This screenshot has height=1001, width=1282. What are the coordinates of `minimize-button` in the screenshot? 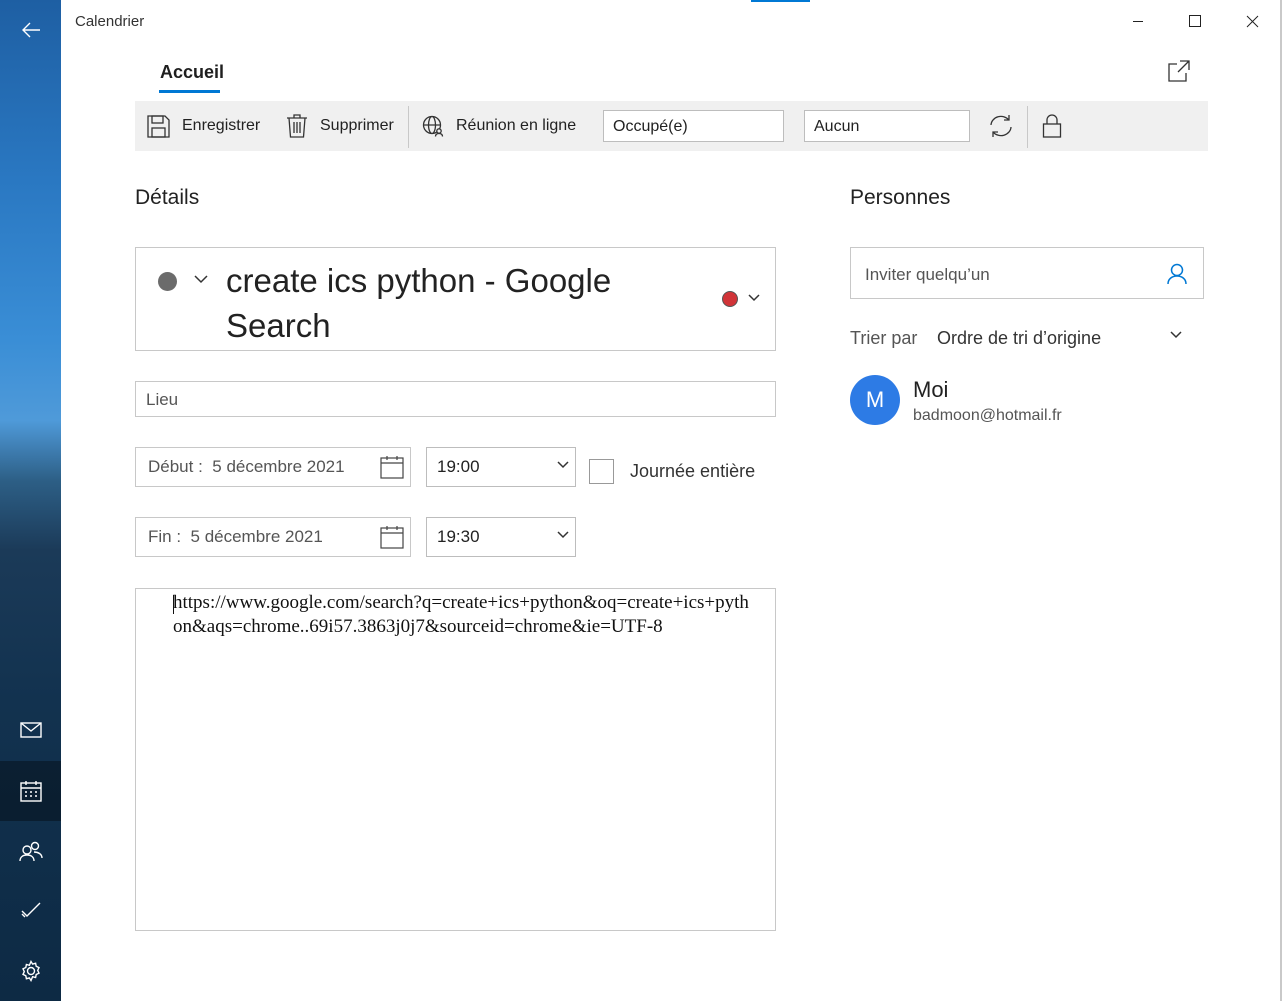 It's located at (1138, 21).